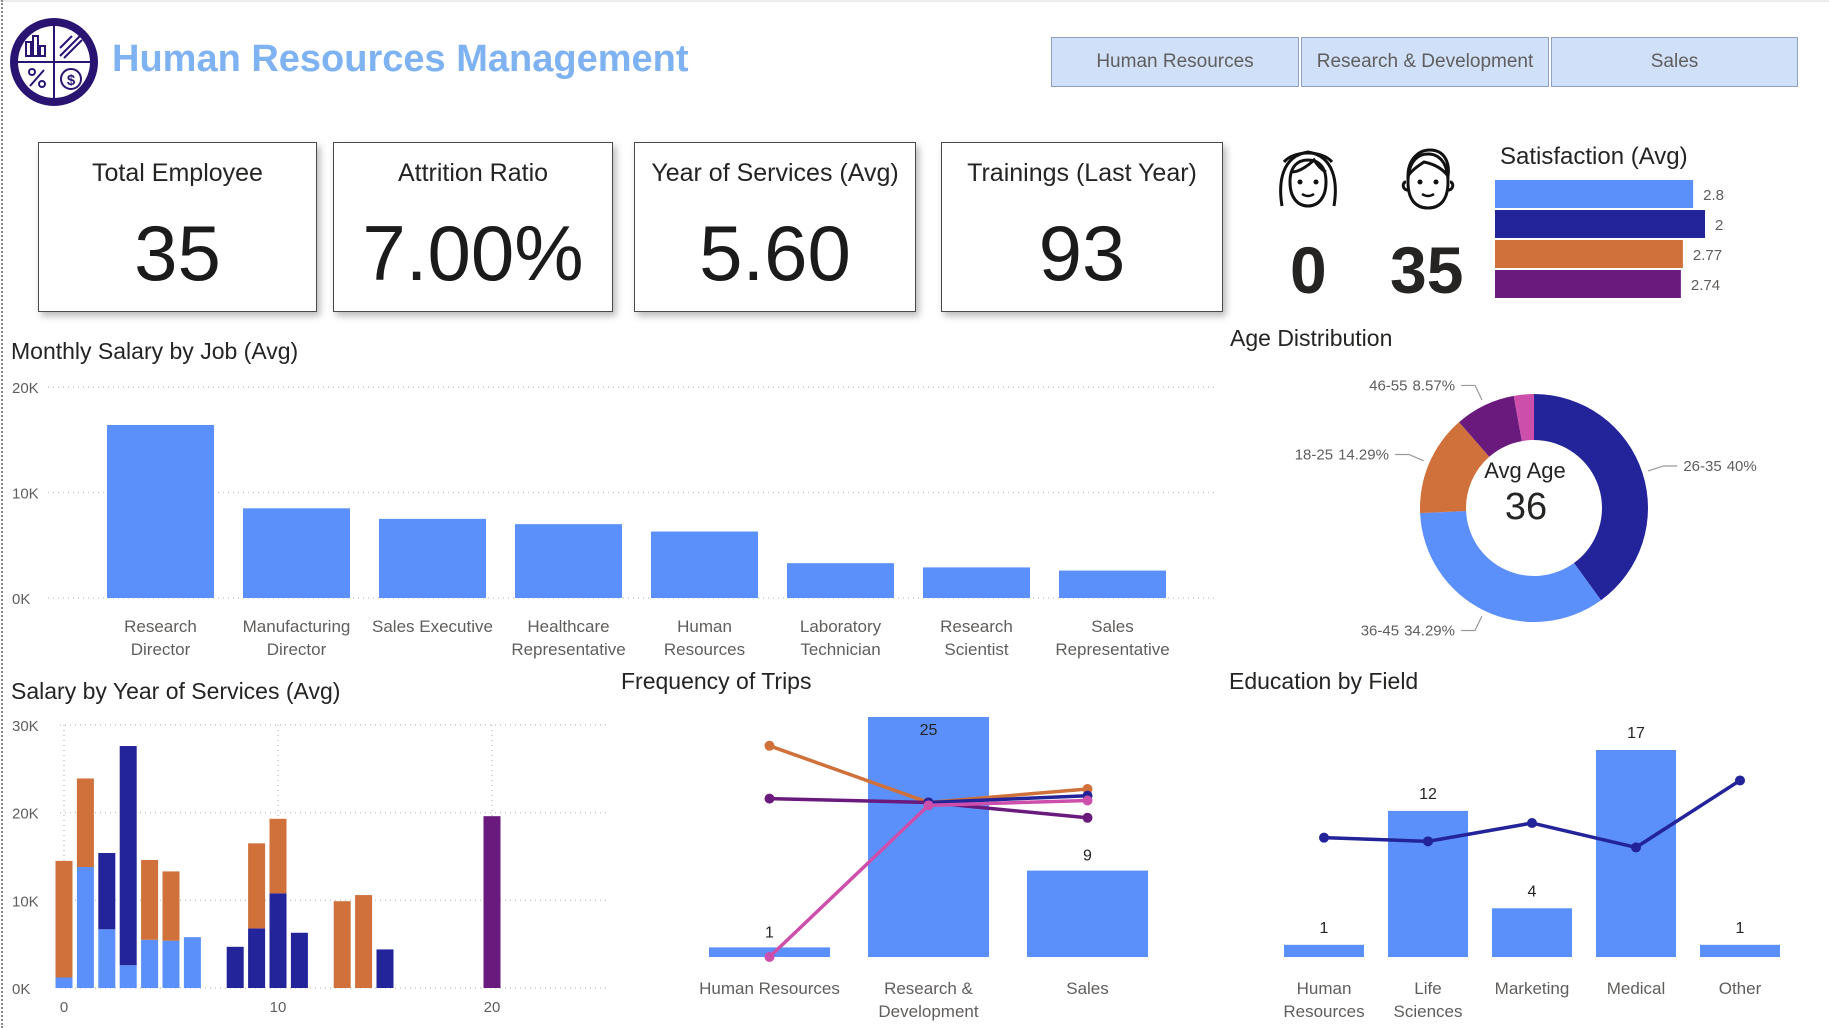 This screenshot has height=1028, width=1829. Describe the element at coordinates (1429, 631) in the screenshot. I see `age-slice-percent: 34.29%` at that location.